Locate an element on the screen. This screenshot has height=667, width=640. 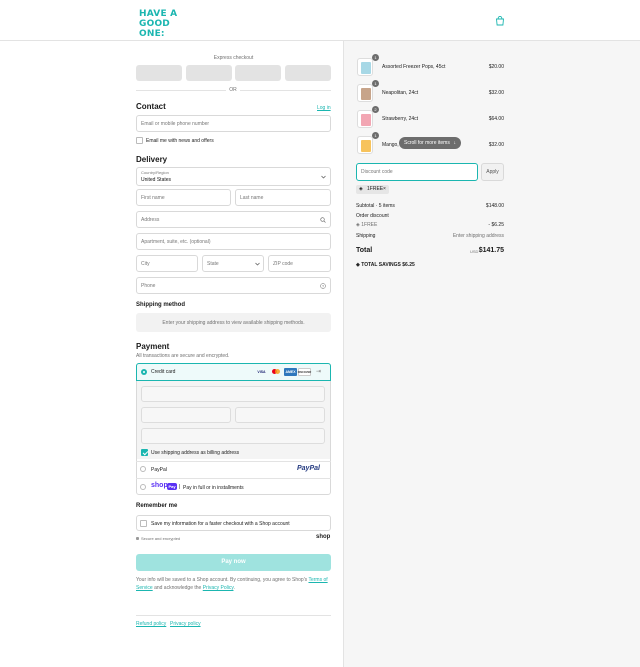
arrow-down-icon: ↓ is located at coordinates (455, 143).